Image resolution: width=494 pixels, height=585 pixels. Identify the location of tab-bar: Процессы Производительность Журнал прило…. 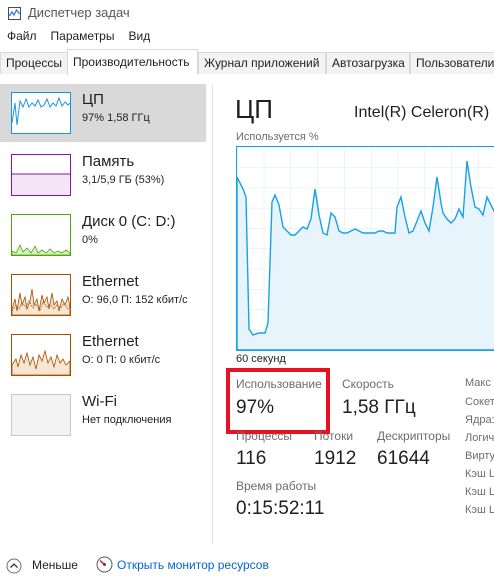
(247, 62).